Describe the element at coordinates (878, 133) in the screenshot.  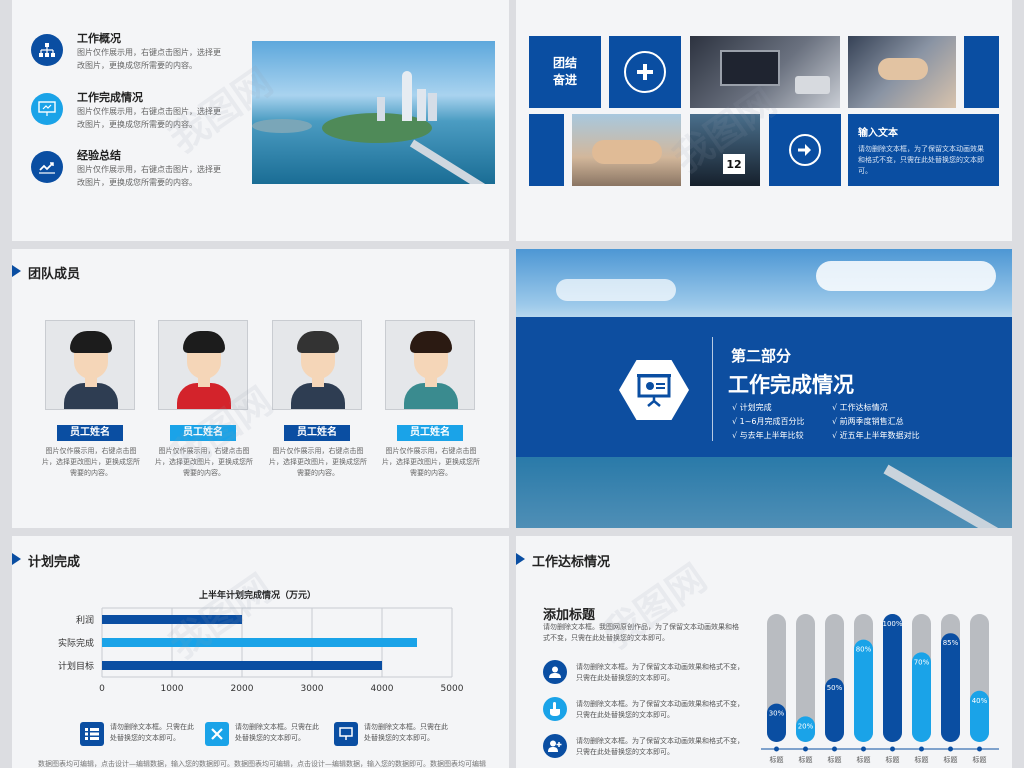
I see `input-text-title: 输入文本` at that location.